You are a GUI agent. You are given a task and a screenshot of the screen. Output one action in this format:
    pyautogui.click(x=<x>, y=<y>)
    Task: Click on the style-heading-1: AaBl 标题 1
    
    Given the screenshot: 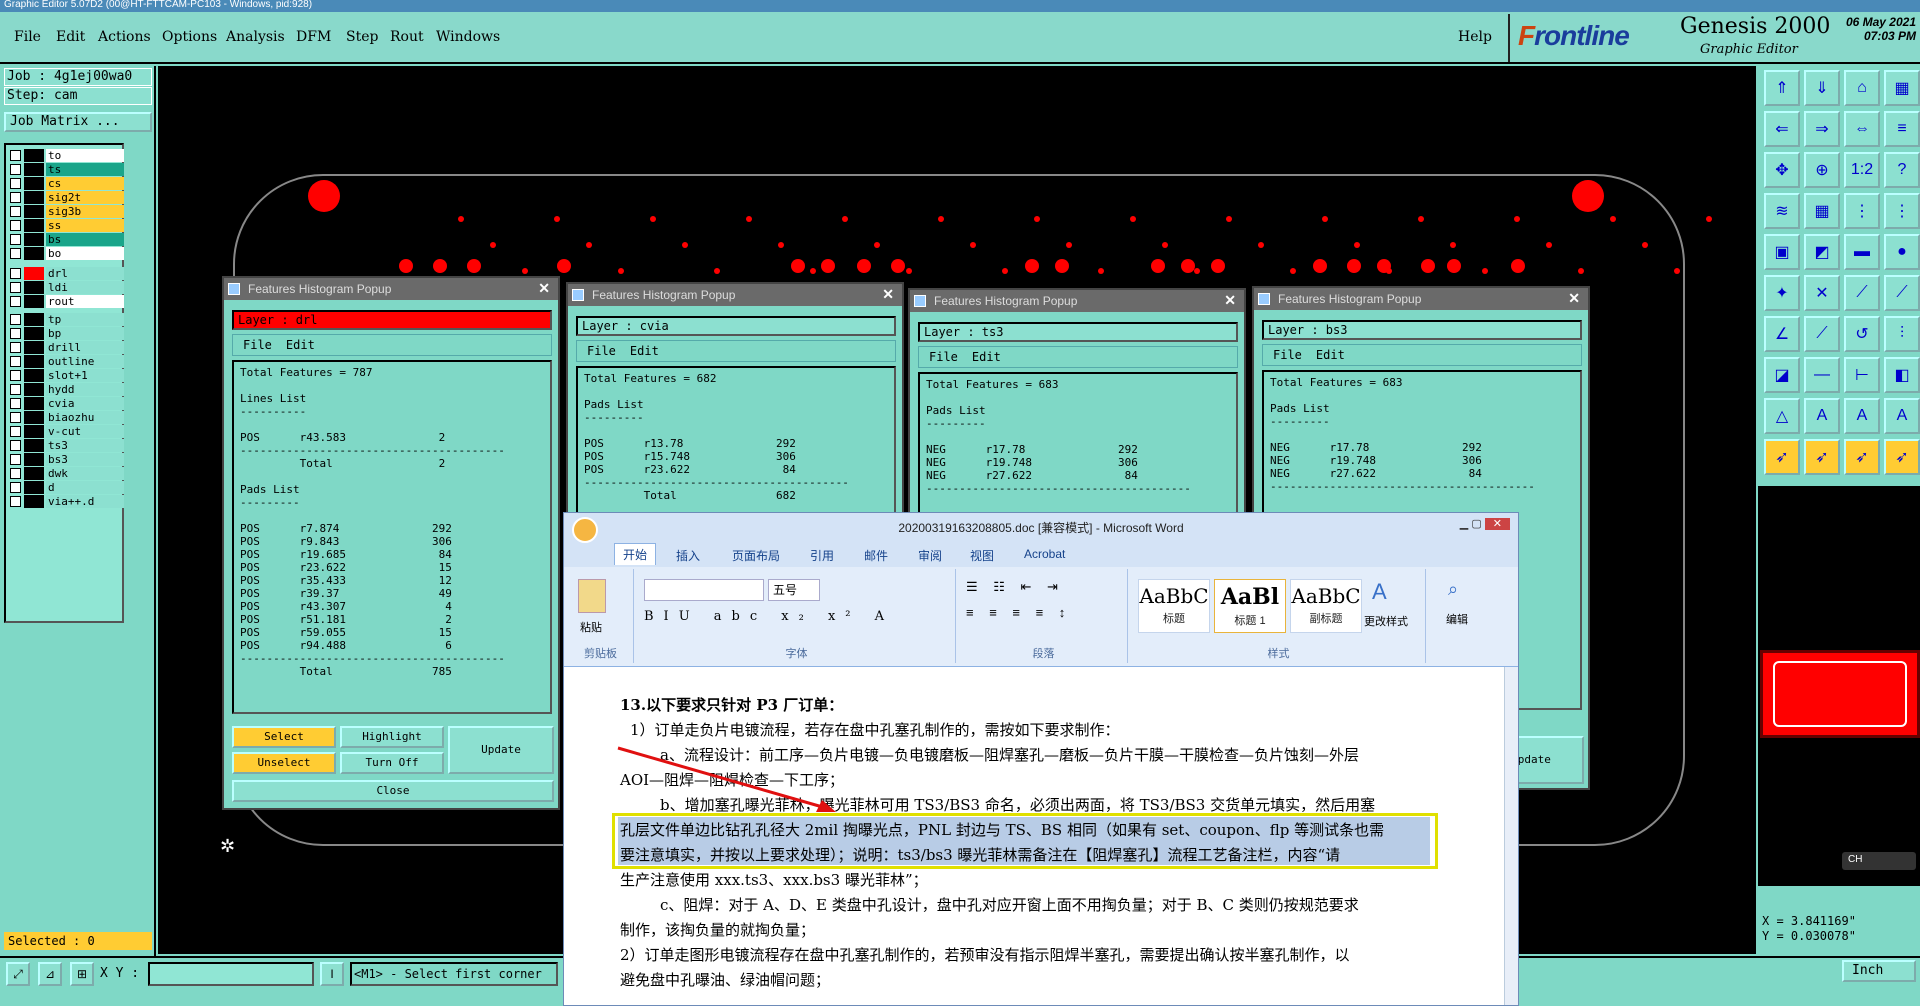 What is the action you would take?
    pyautogui.click(x=1250, y=606)
    